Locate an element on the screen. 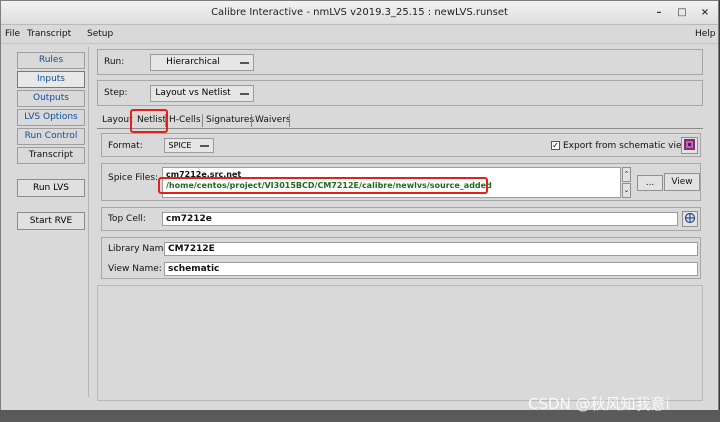 The height and width of the screenshot is (422, 720). scroll-up-button: ⌃ is located at coordinates (626, 174).